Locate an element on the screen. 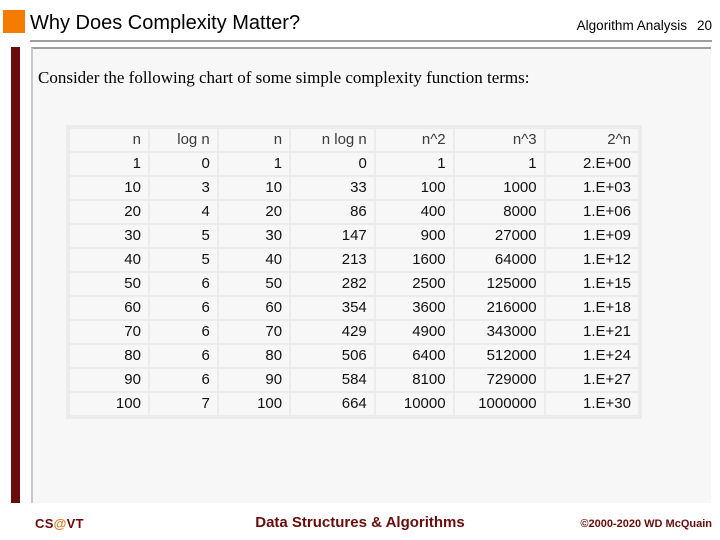 This screenshot has height=540, width=720. table-header-cell: log n is located at coordinates (183, 140).